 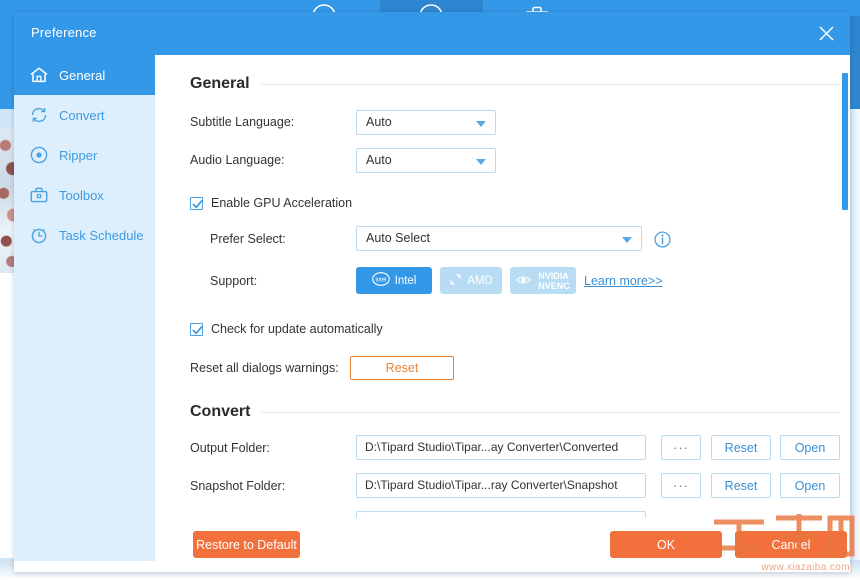 I want to click on audio-language-label: Audio Language:, so click(x=237, y=160).